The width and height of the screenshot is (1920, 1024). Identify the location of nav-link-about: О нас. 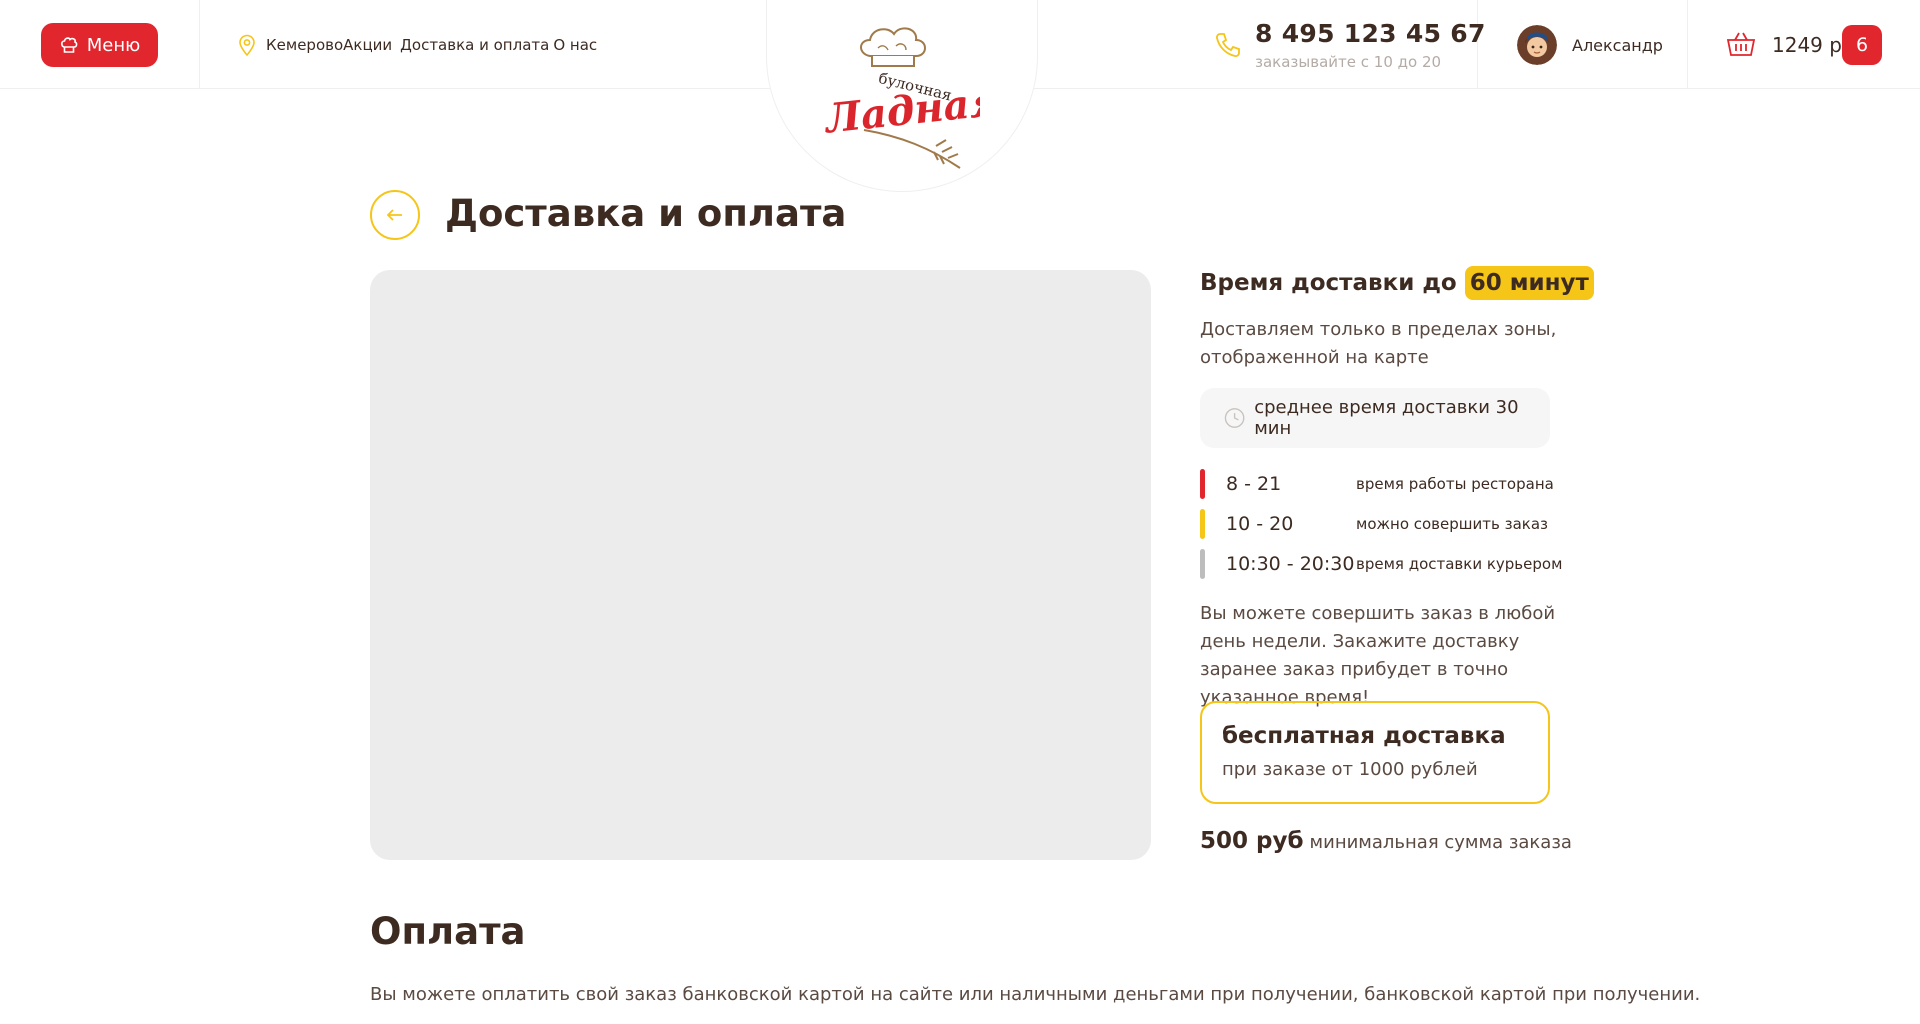
(575, 45).